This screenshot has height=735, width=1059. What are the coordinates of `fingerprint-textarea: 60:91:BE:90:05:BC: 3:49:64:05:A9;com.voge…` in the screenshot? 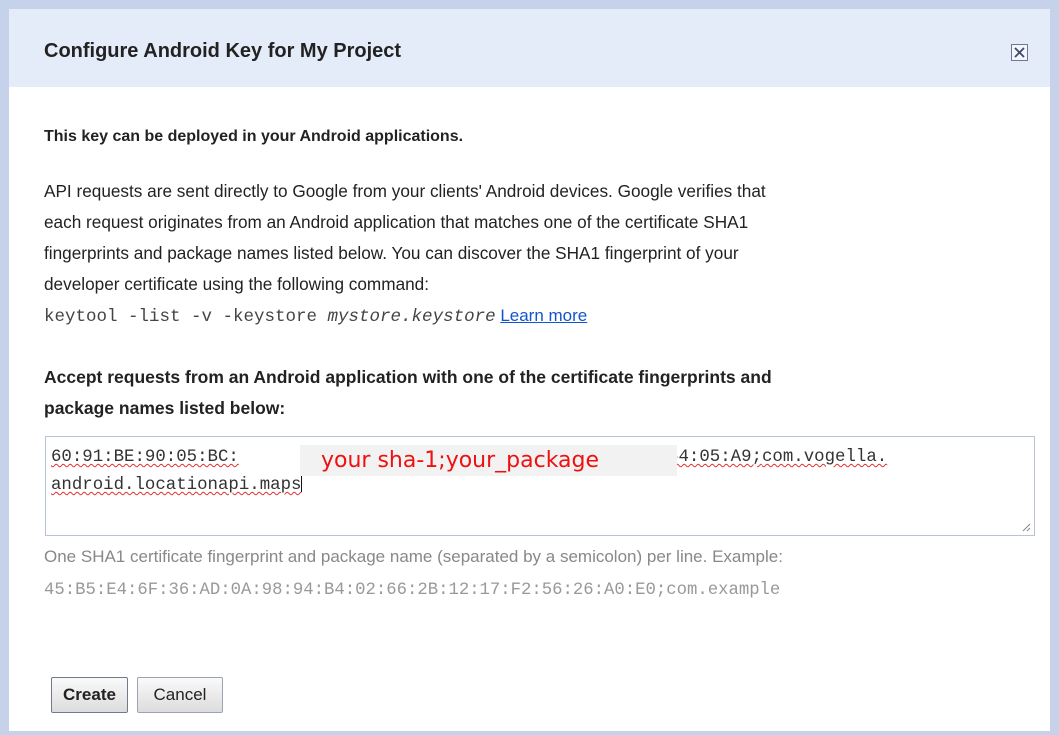 It's located at (540, 486).